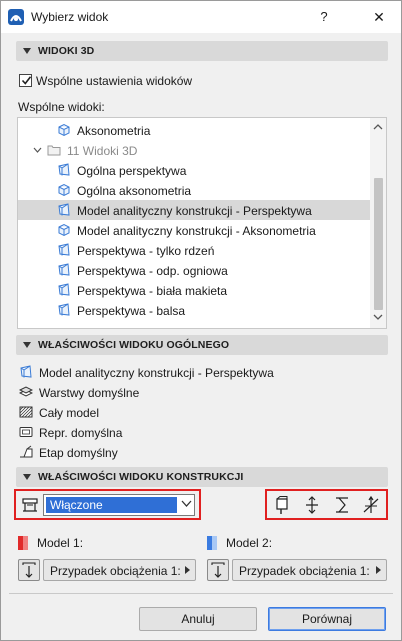  What do you see at coordinates (194, 310) in the screenshot?
I see `tree-item: Perspektywa - balsa` at bounding box center [194, 310].